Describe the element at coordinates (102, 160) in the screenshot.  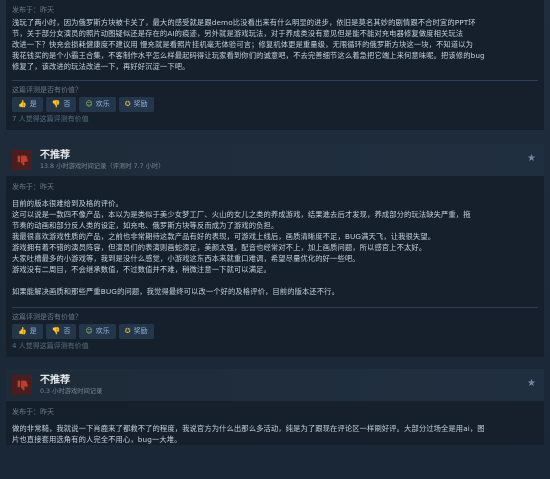
I see `review-header-texts: 不推荐 13.8 小时游戏时间记录（评测时 7.7 小时）` at that location.